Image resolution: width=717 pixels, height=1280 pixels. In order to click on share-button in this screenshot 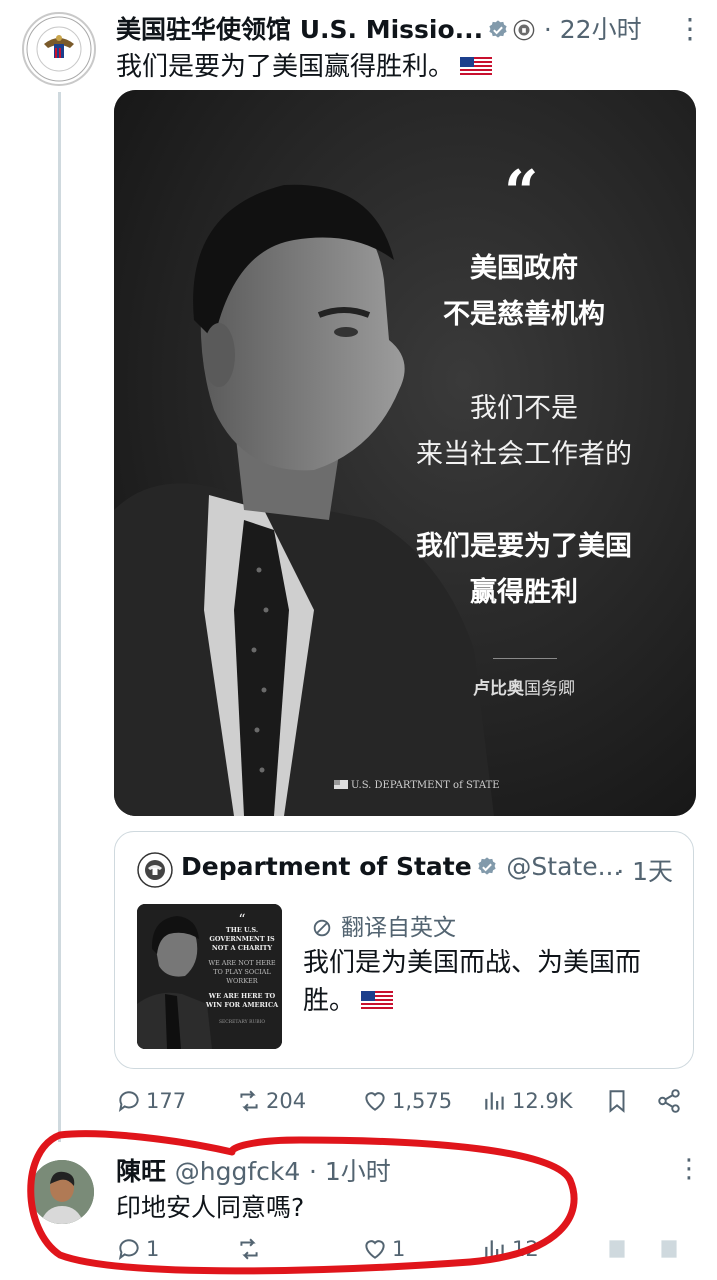, I will do `click(671, 1101)`.